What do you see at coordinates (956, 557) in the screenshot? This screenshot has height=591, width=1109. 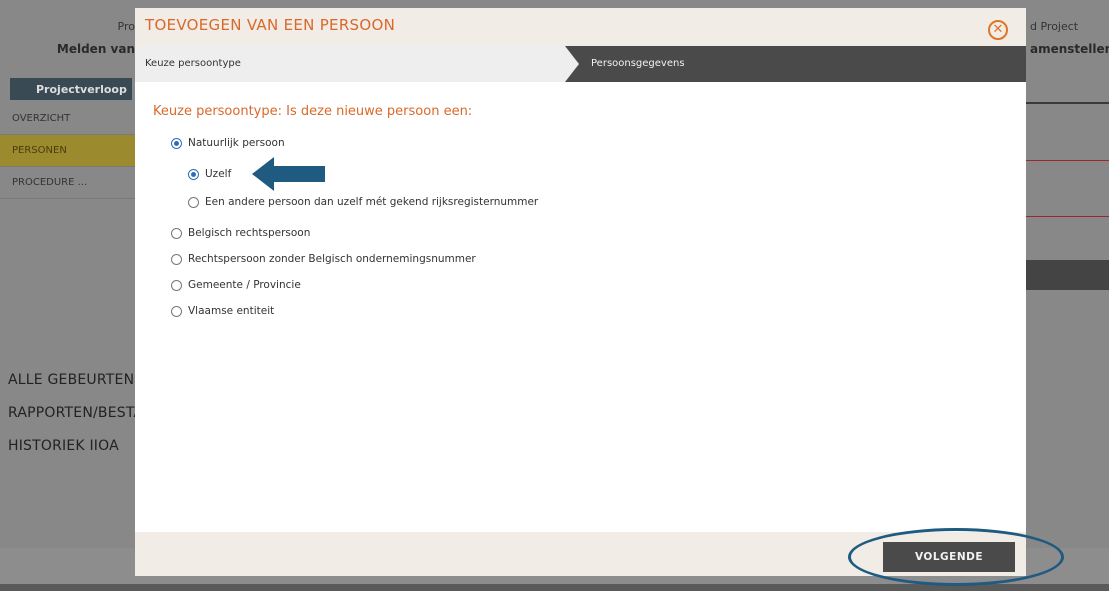 I see `annotation-ellipse-icon` at bounding box center [956, 557].